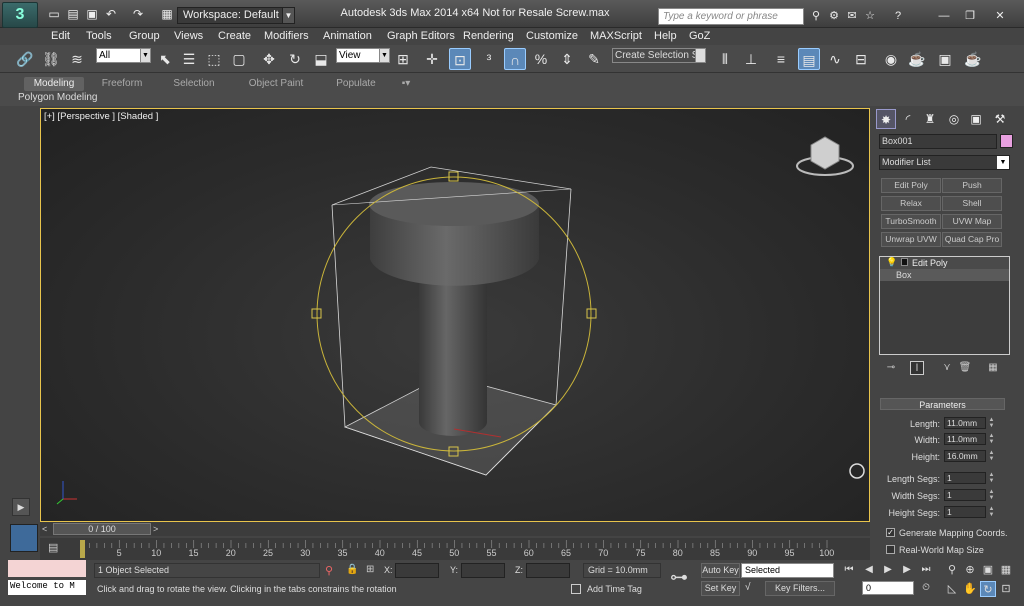  Describe the element at coordinates (541, 59) in the screenshot. I see `percent-snap-icon: %` at that location.